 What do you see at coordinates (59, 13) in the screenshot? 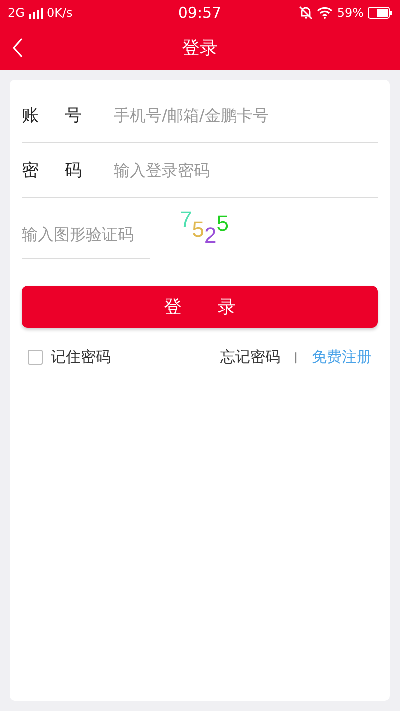
I see `network-speed: 0K/s` at bounding box center [59, 13].